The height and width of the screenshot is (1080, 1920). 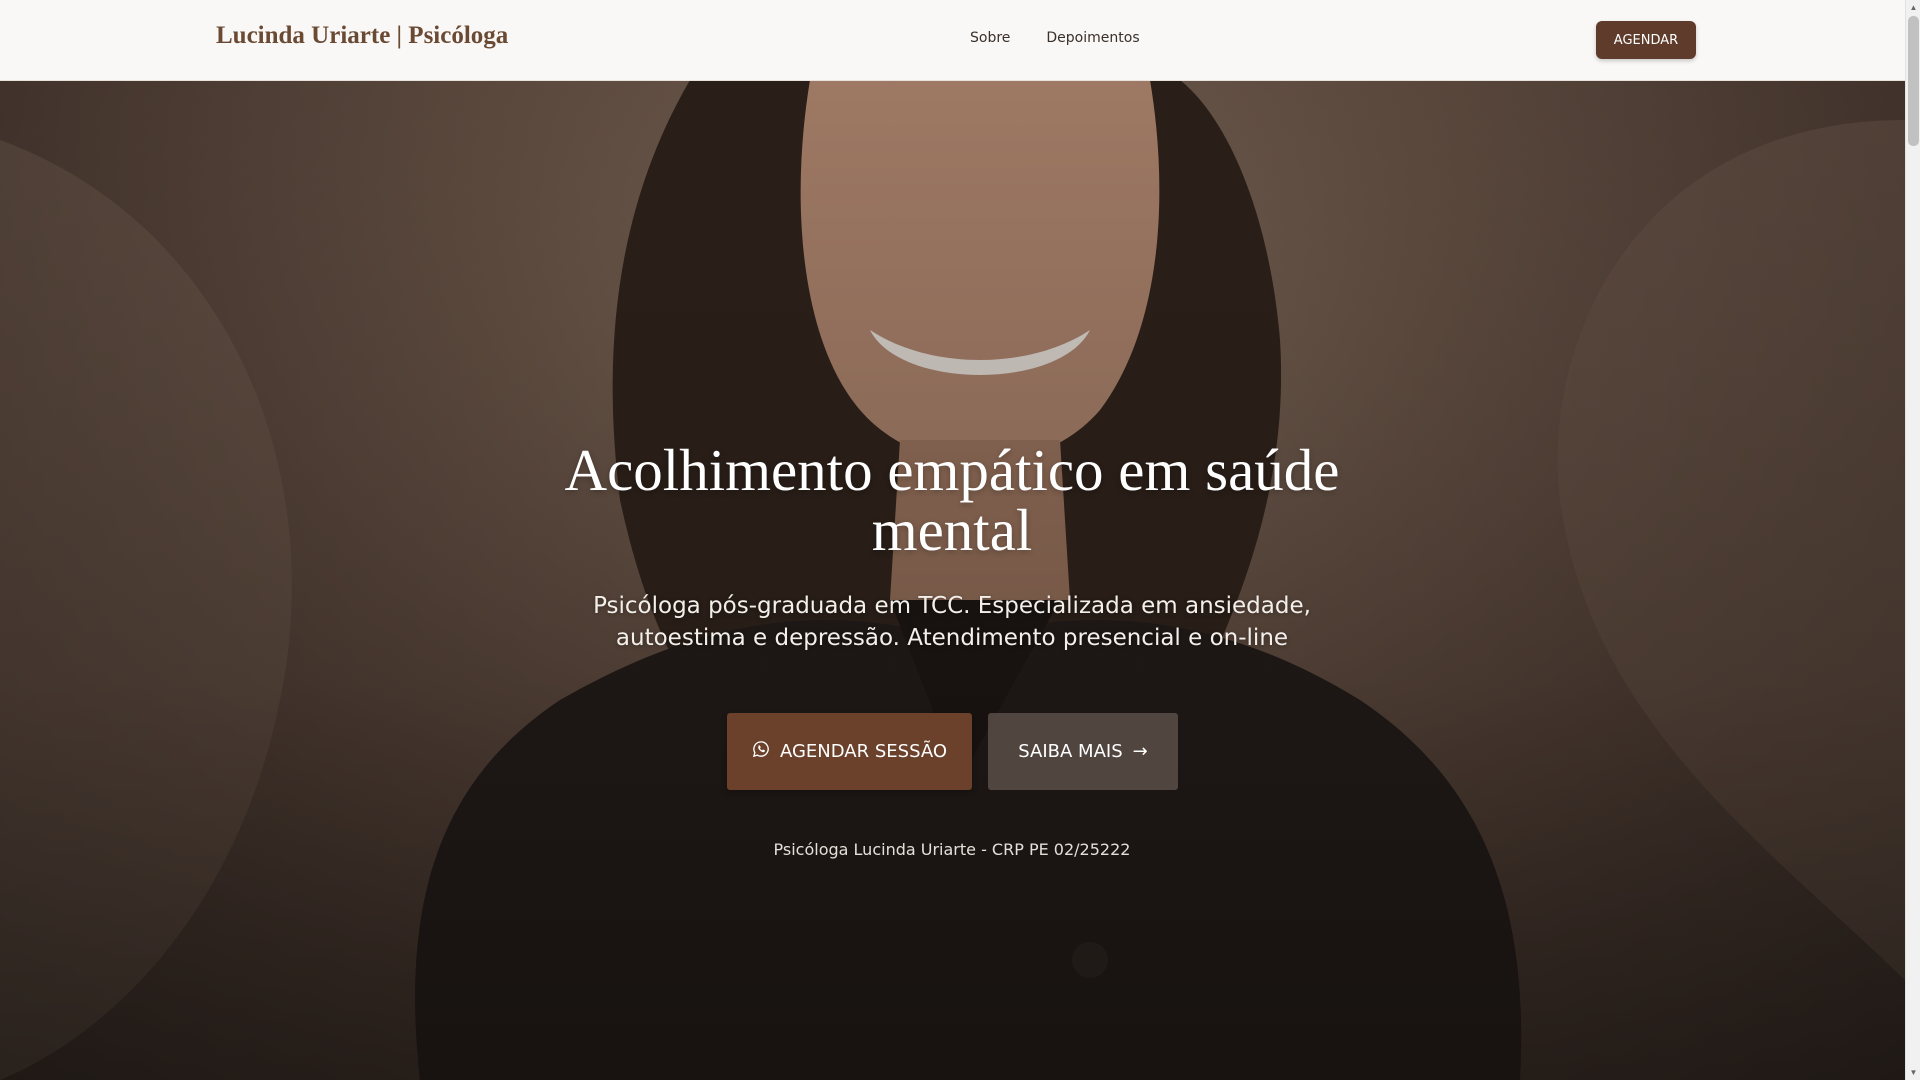 What do you see at coordinates (1646, 40) in the screenshot?
I see `agendar-button: AGENDAR` at bounding box center [1646, 40].